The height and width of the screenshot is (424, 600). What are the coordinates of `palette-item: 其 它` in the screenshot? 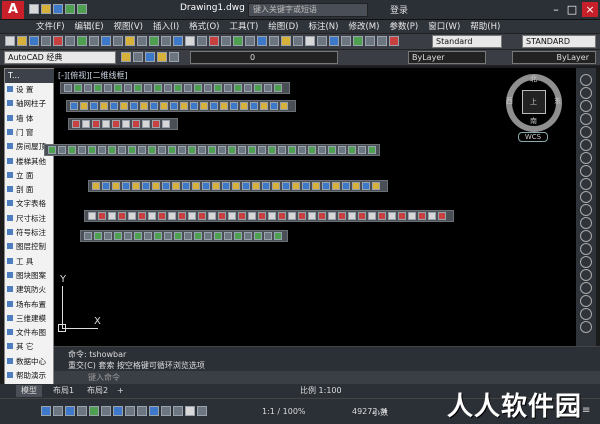 It's located at (30, 347).